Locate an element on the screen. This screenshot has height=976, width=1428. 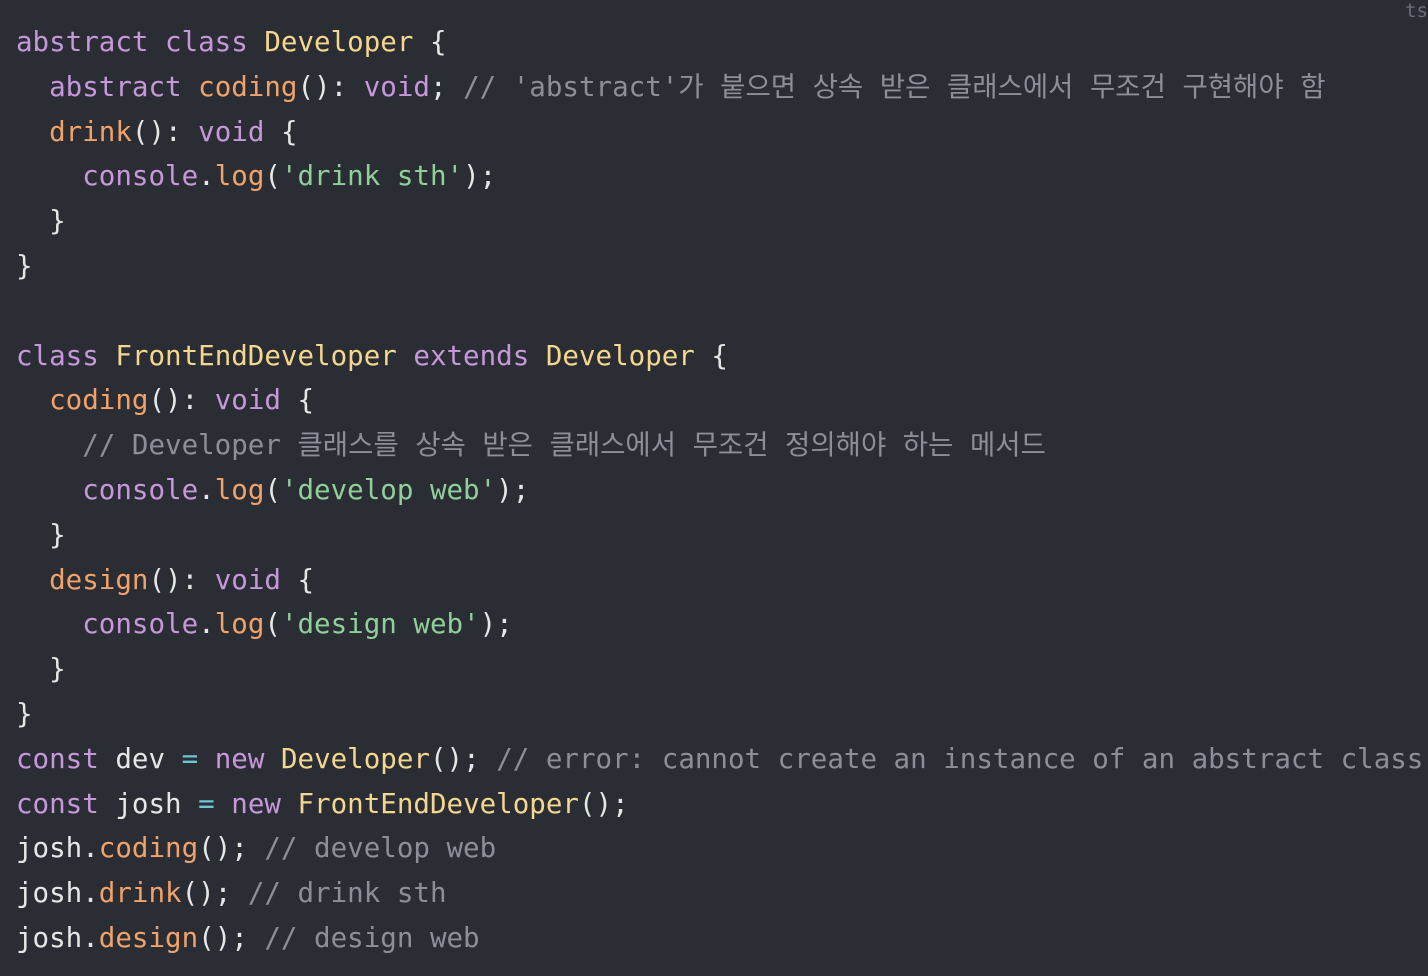
code-line: console.log('develop web'); is located at coordinates (722, 490).